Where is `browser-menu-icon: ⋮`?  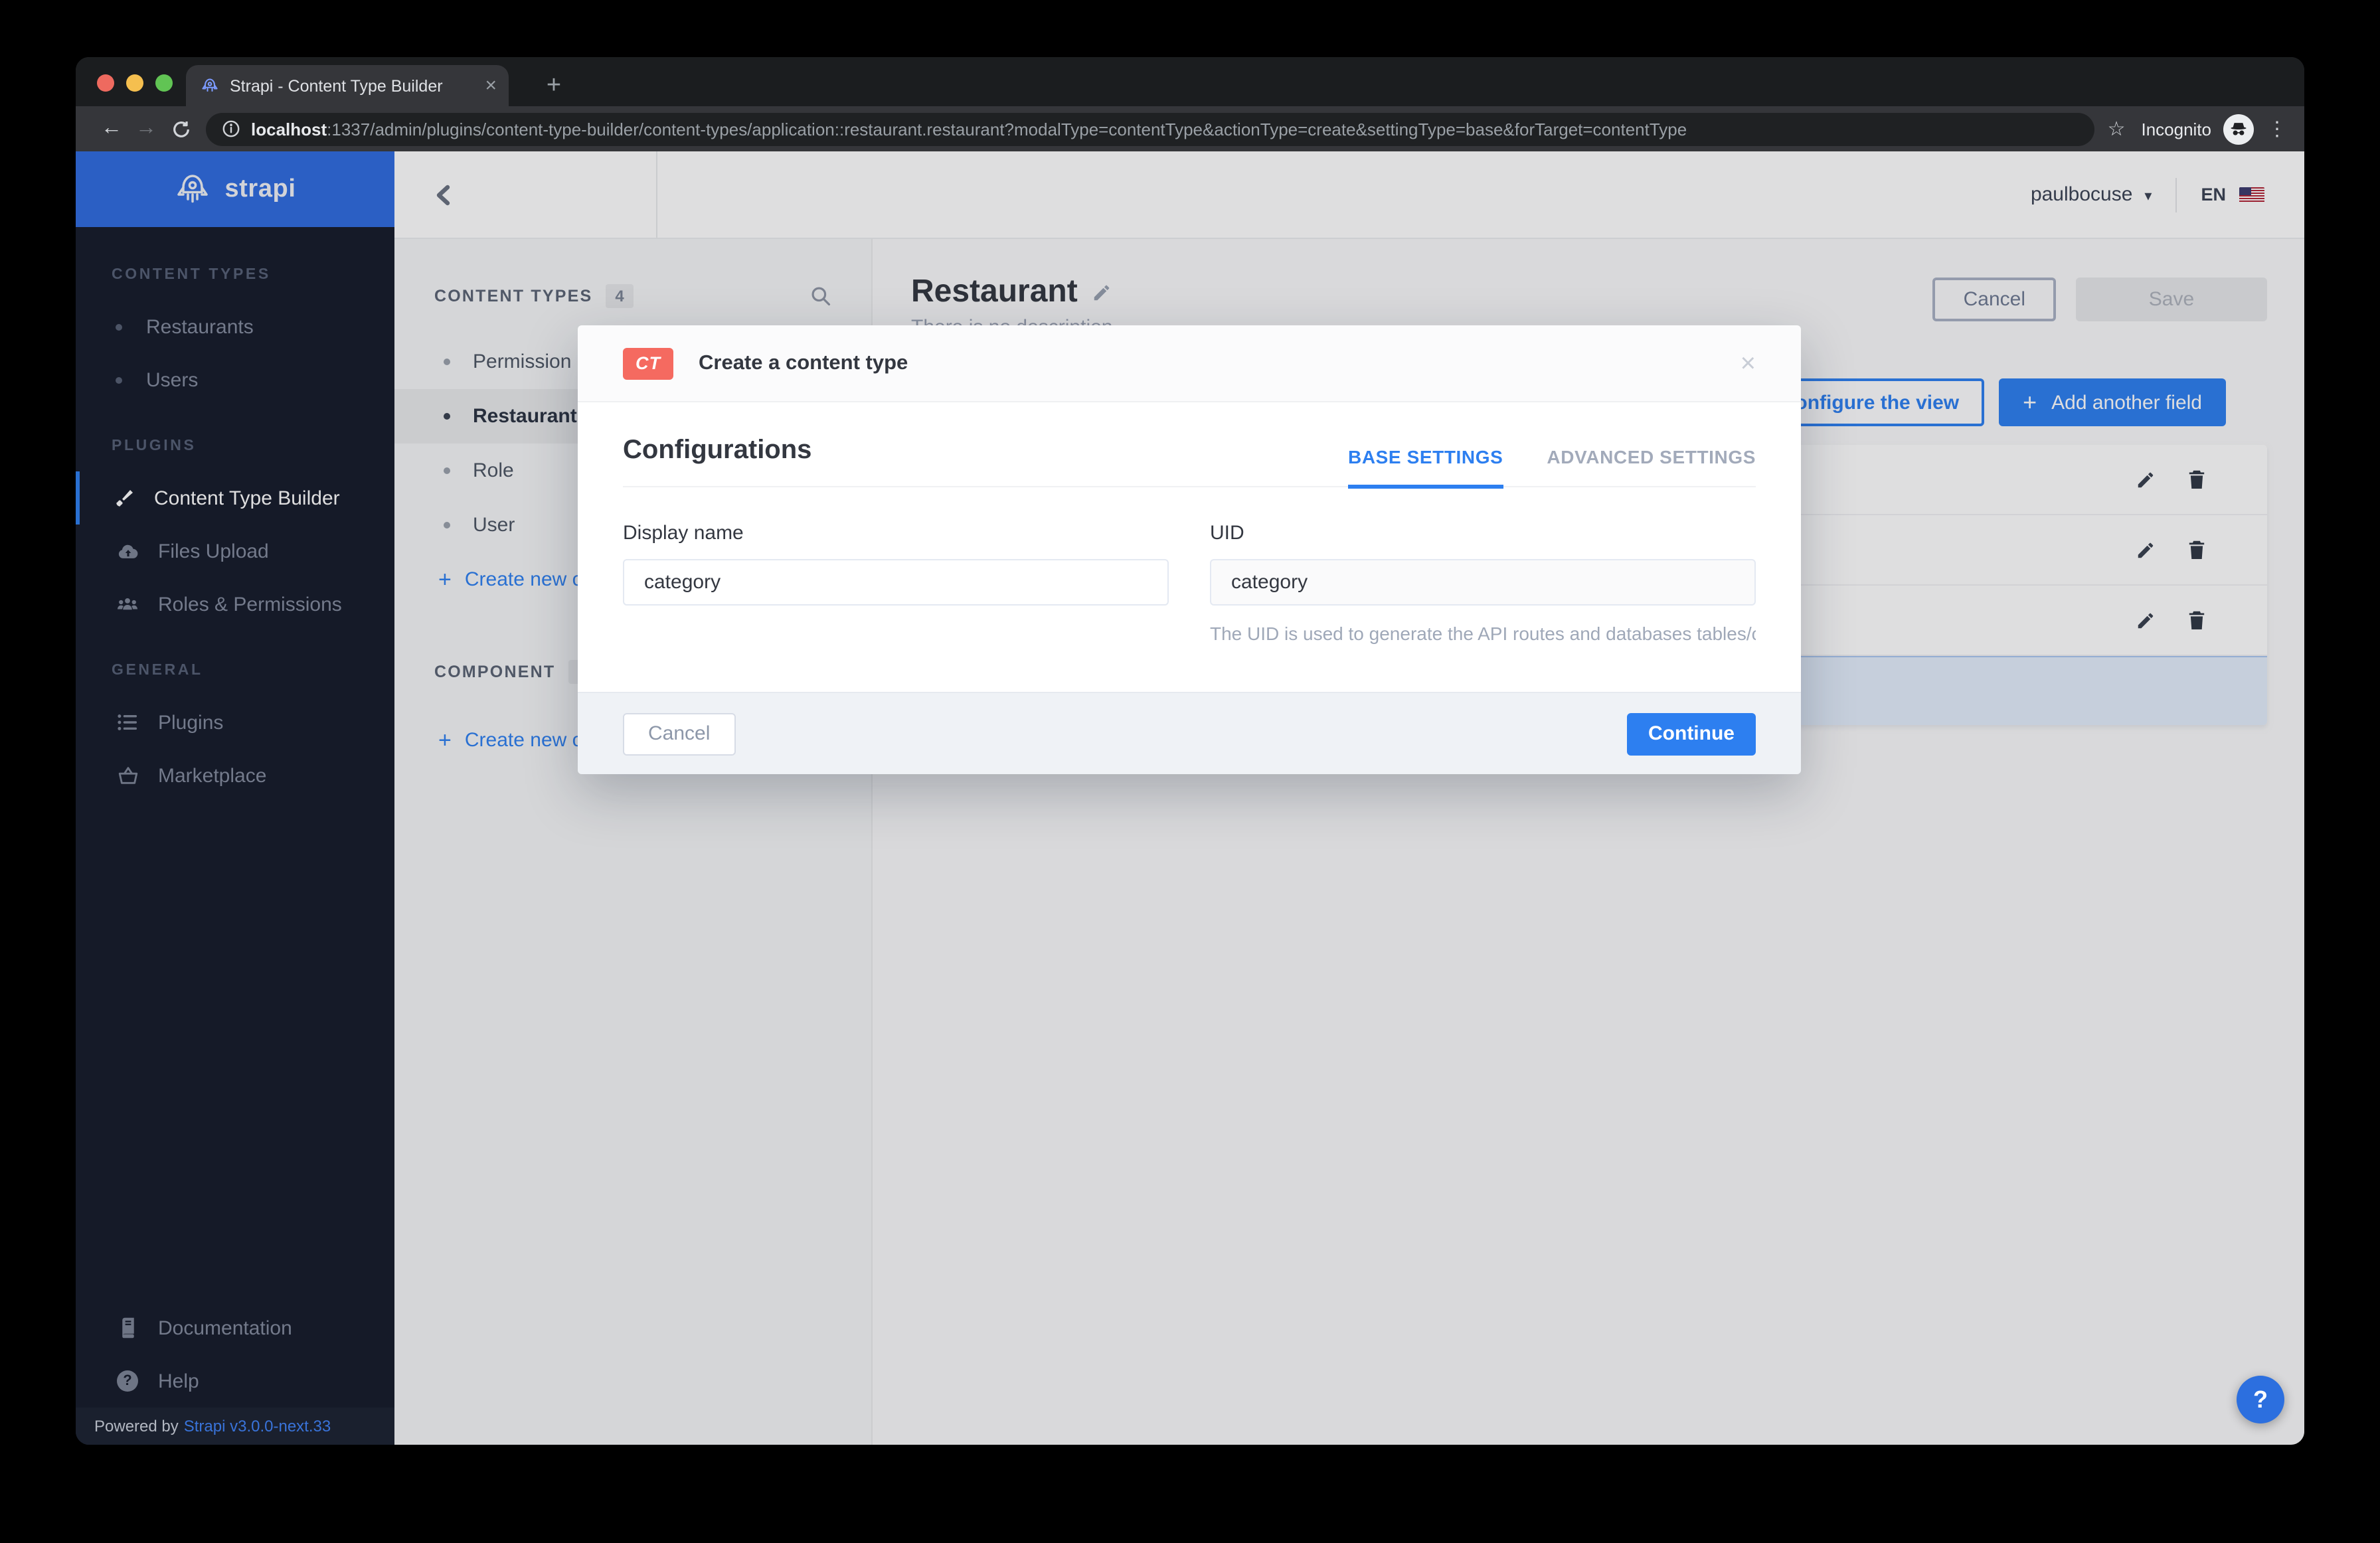
browser-menu-icon: ⋮ is located at coordinates (2277, 129).